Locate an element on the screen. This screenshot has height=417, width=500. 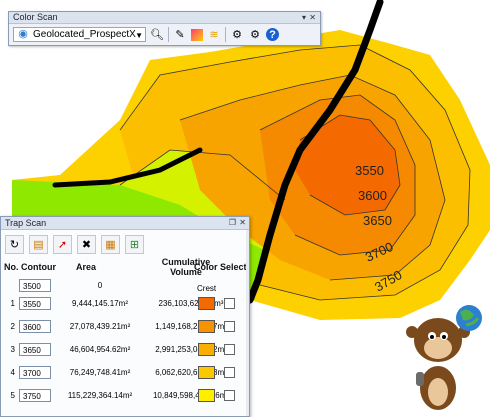
area-value: 115,229,364.14m² is located at coordinates (100, 395).